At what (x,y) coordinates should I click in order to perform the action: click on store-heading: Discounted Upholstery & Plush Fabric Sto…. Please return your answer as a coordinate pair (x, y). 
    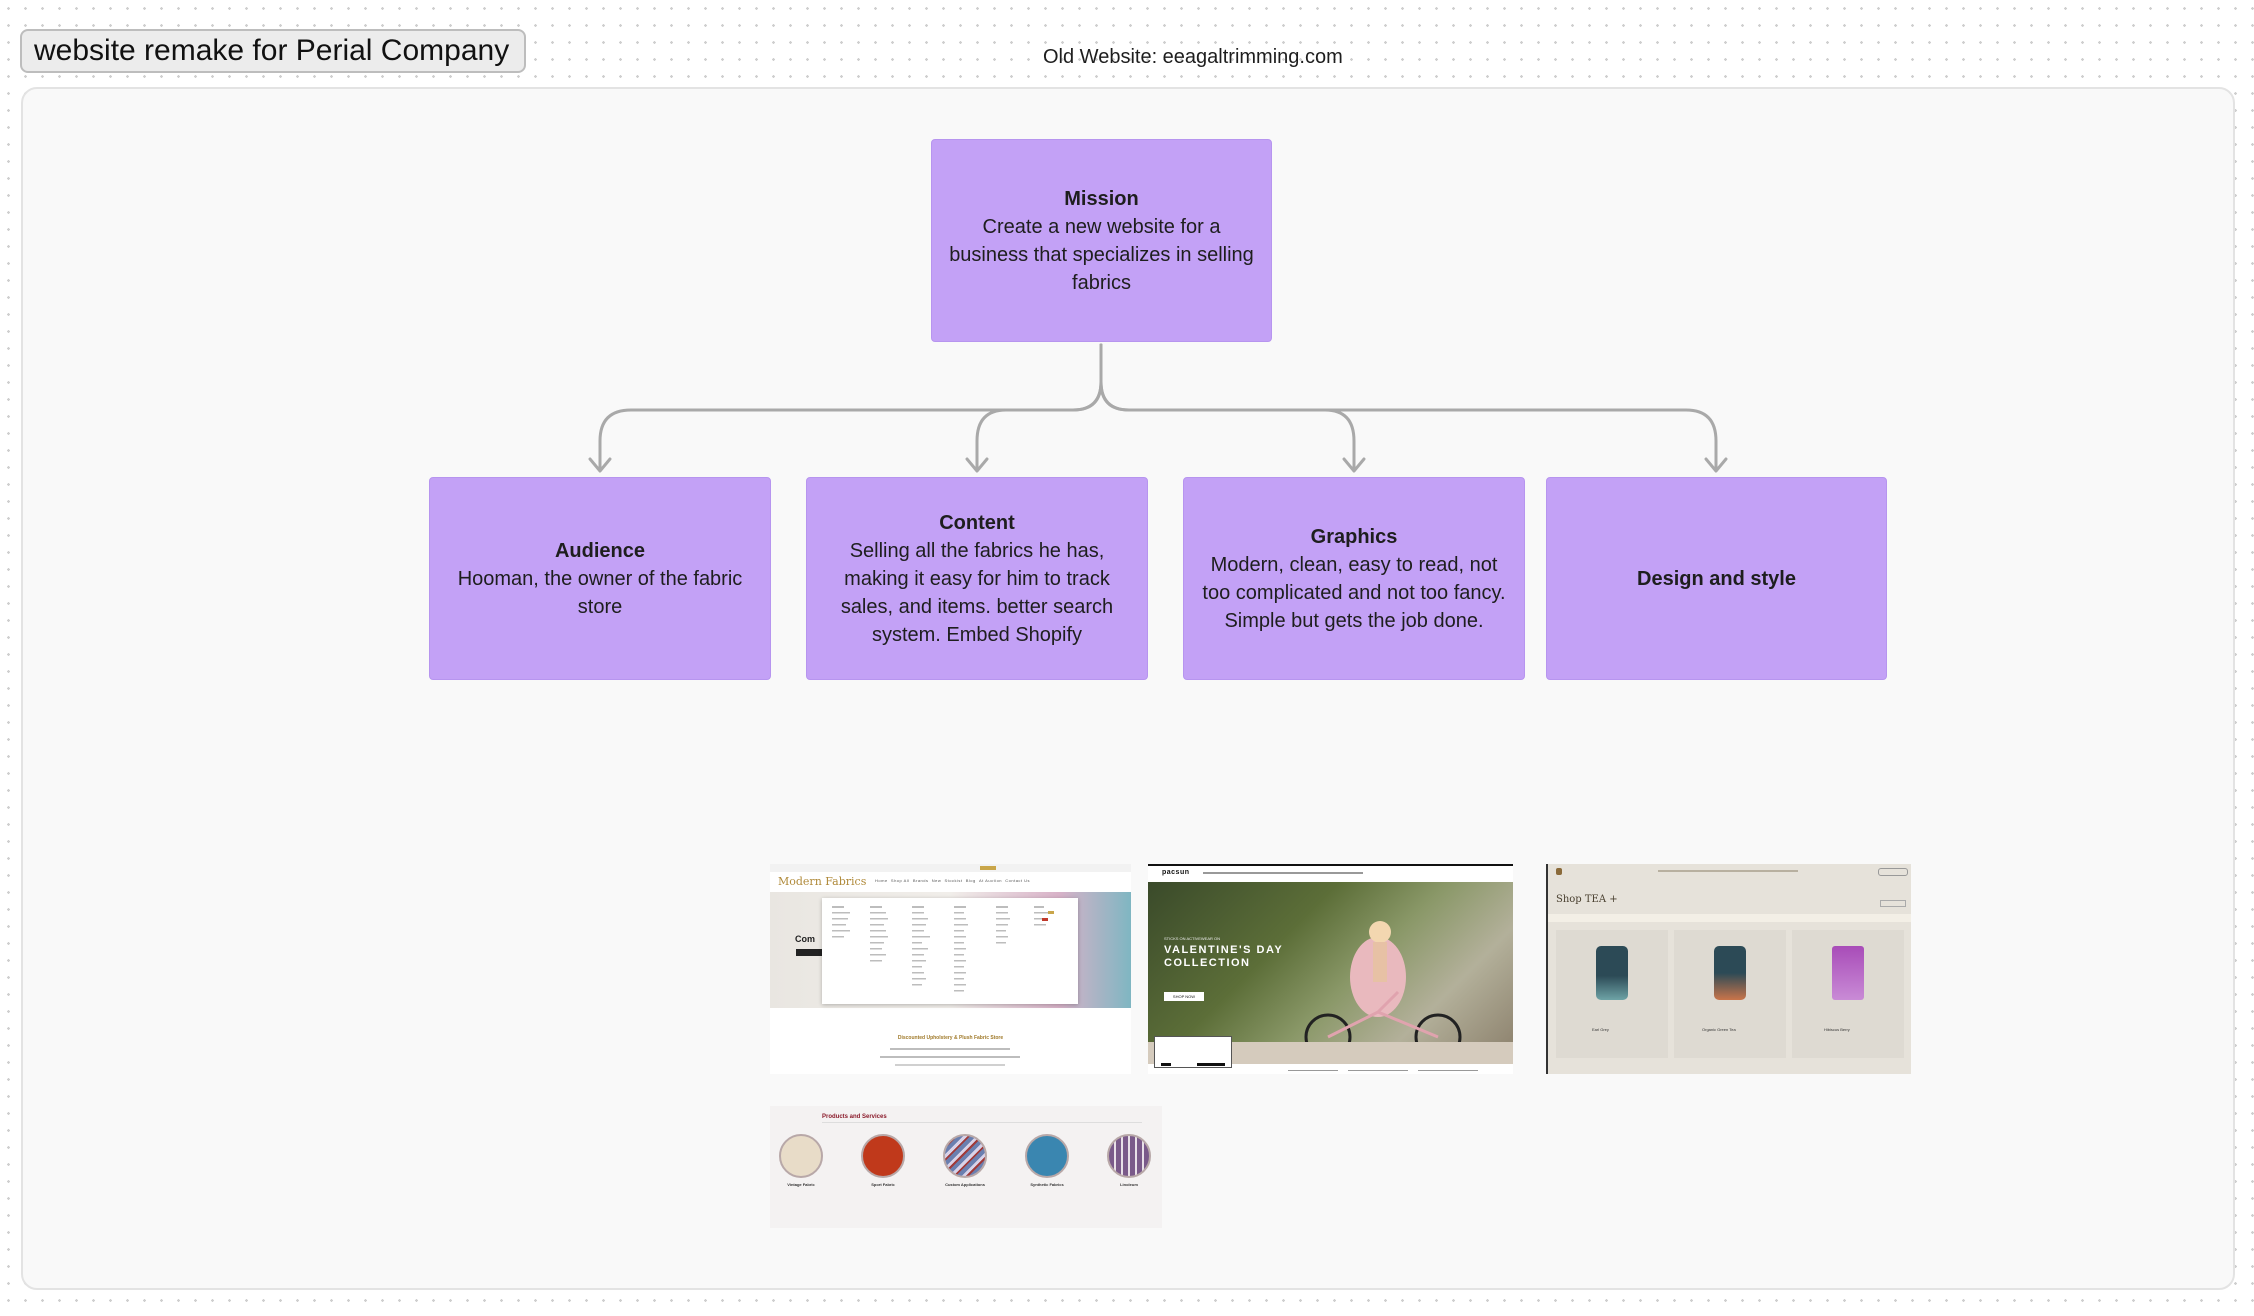
    Looking at the image, I should click on (950, 1038).